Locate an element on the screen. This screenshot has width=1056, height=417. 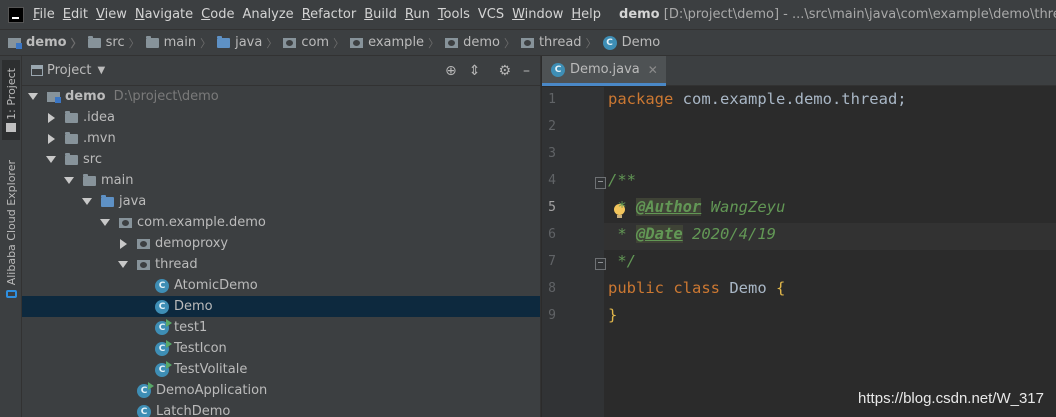
tree-item: C DemoApplication is located at coordinates (281, 390).